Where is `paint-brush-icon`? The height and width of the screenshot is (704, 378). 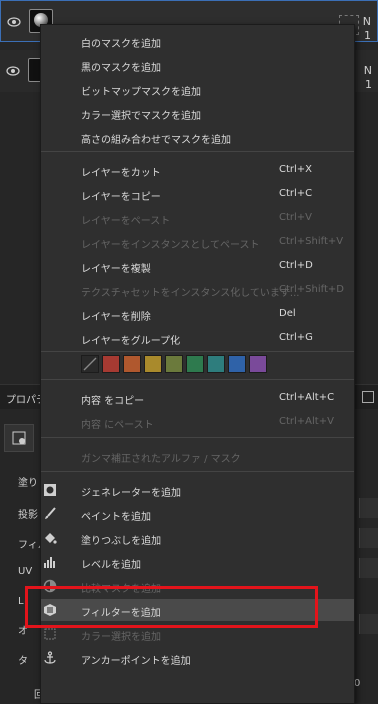 paint-brush-icon is located at coordinates (50, 513).